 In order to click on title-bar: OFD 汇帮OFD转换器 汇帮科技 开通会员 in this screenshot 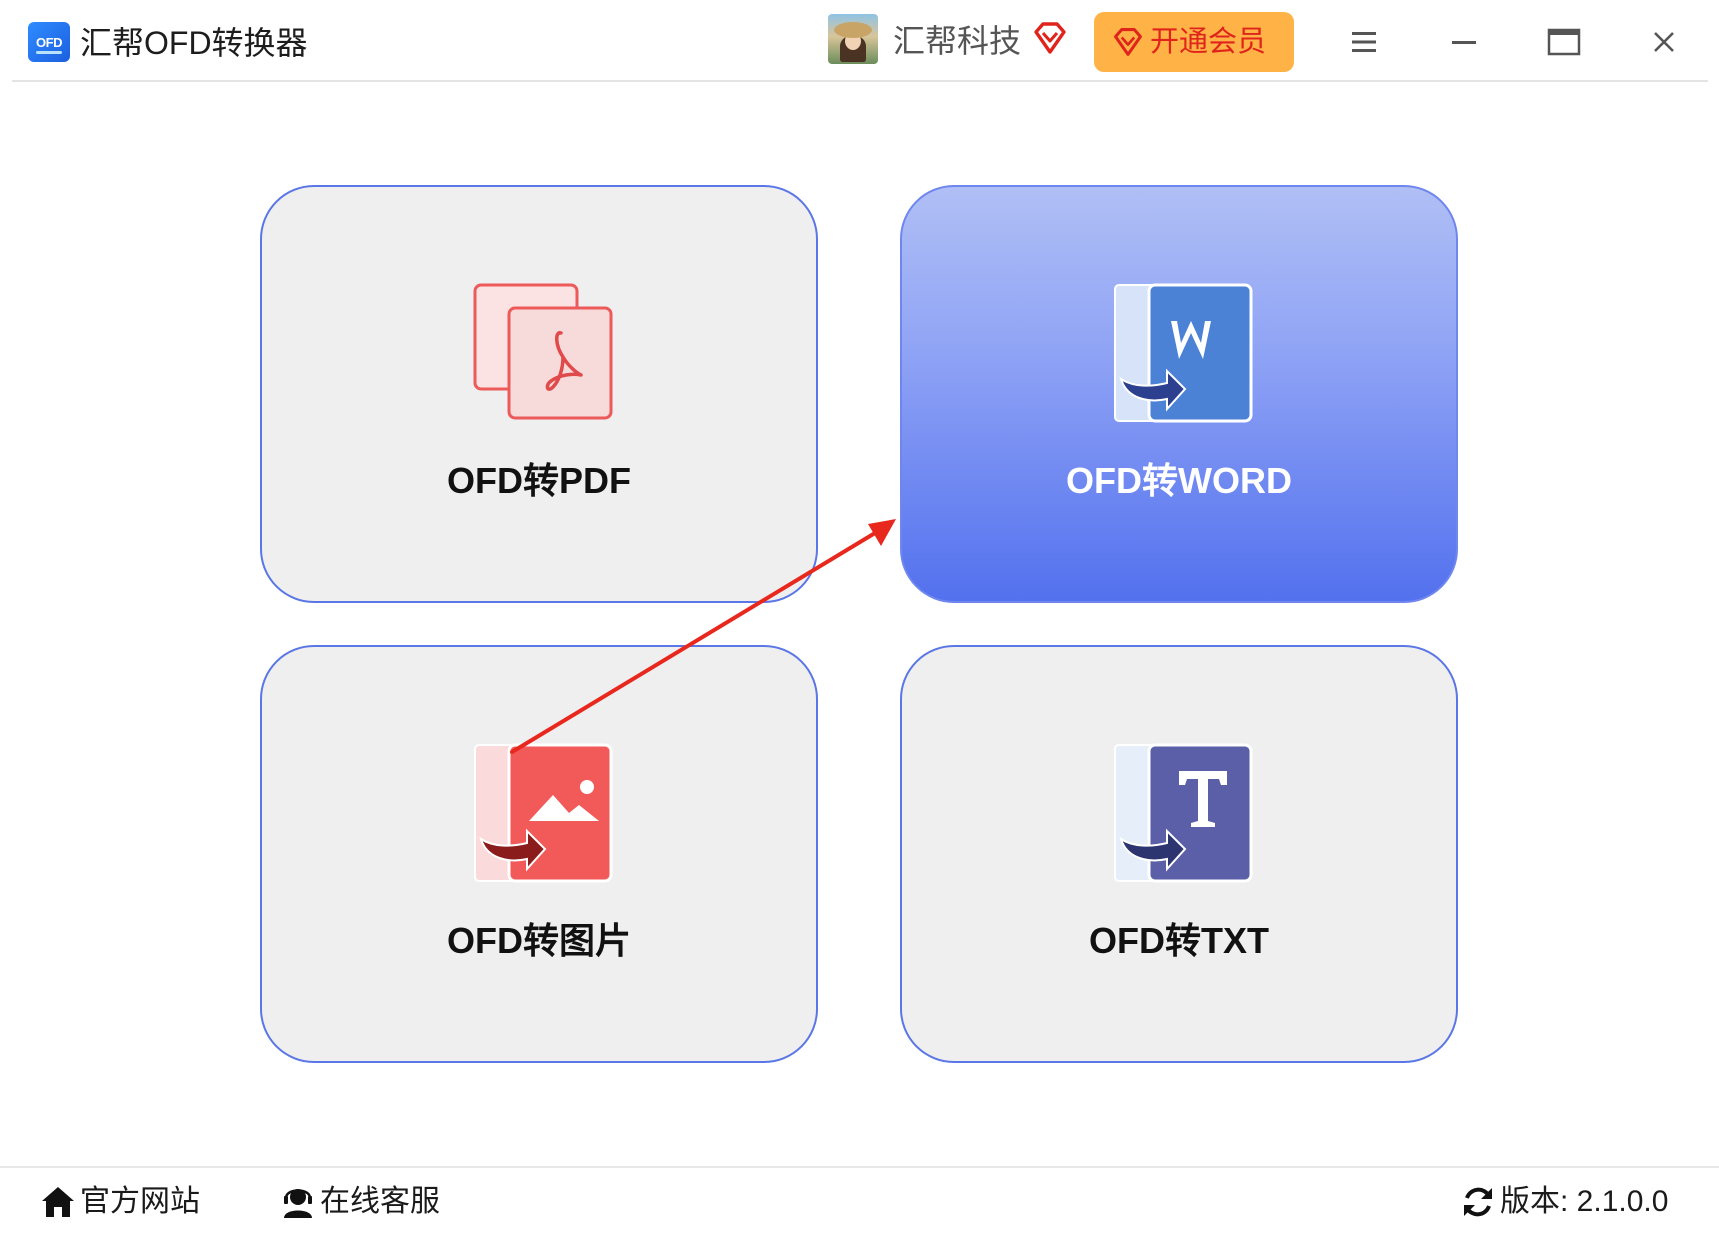, I will do `click(859, 41)`.